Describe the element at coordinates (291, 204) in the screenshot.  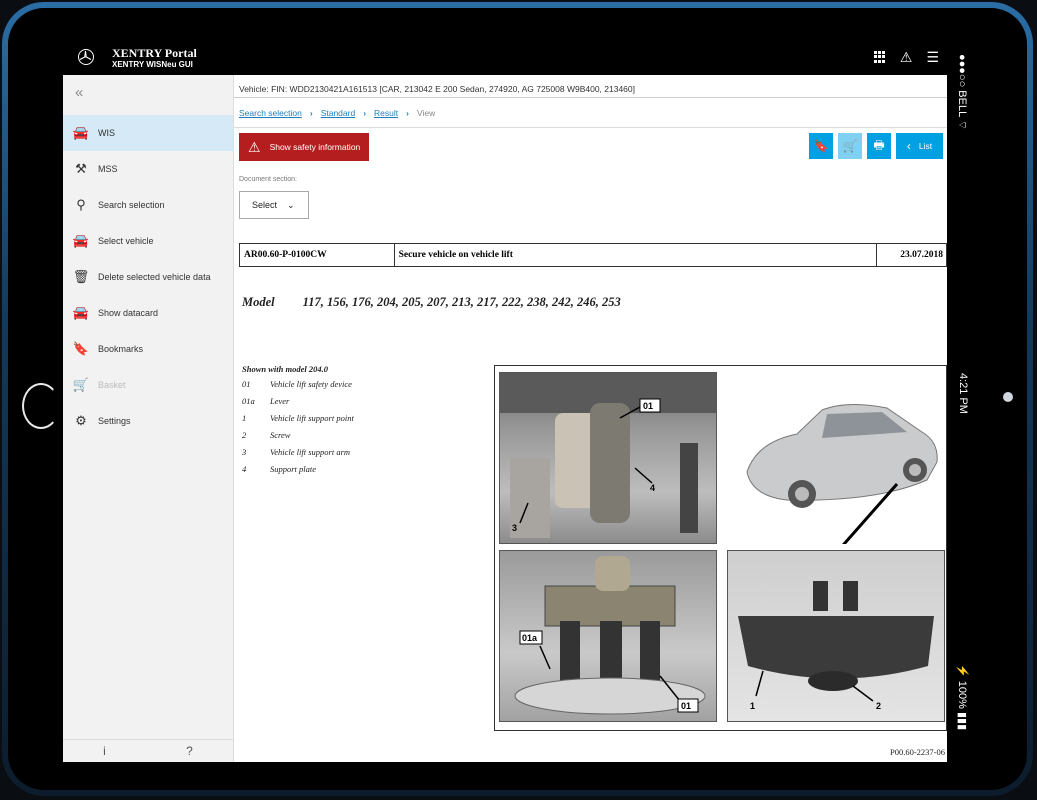
I see `chevron-down-icon: ⌄` at that location.